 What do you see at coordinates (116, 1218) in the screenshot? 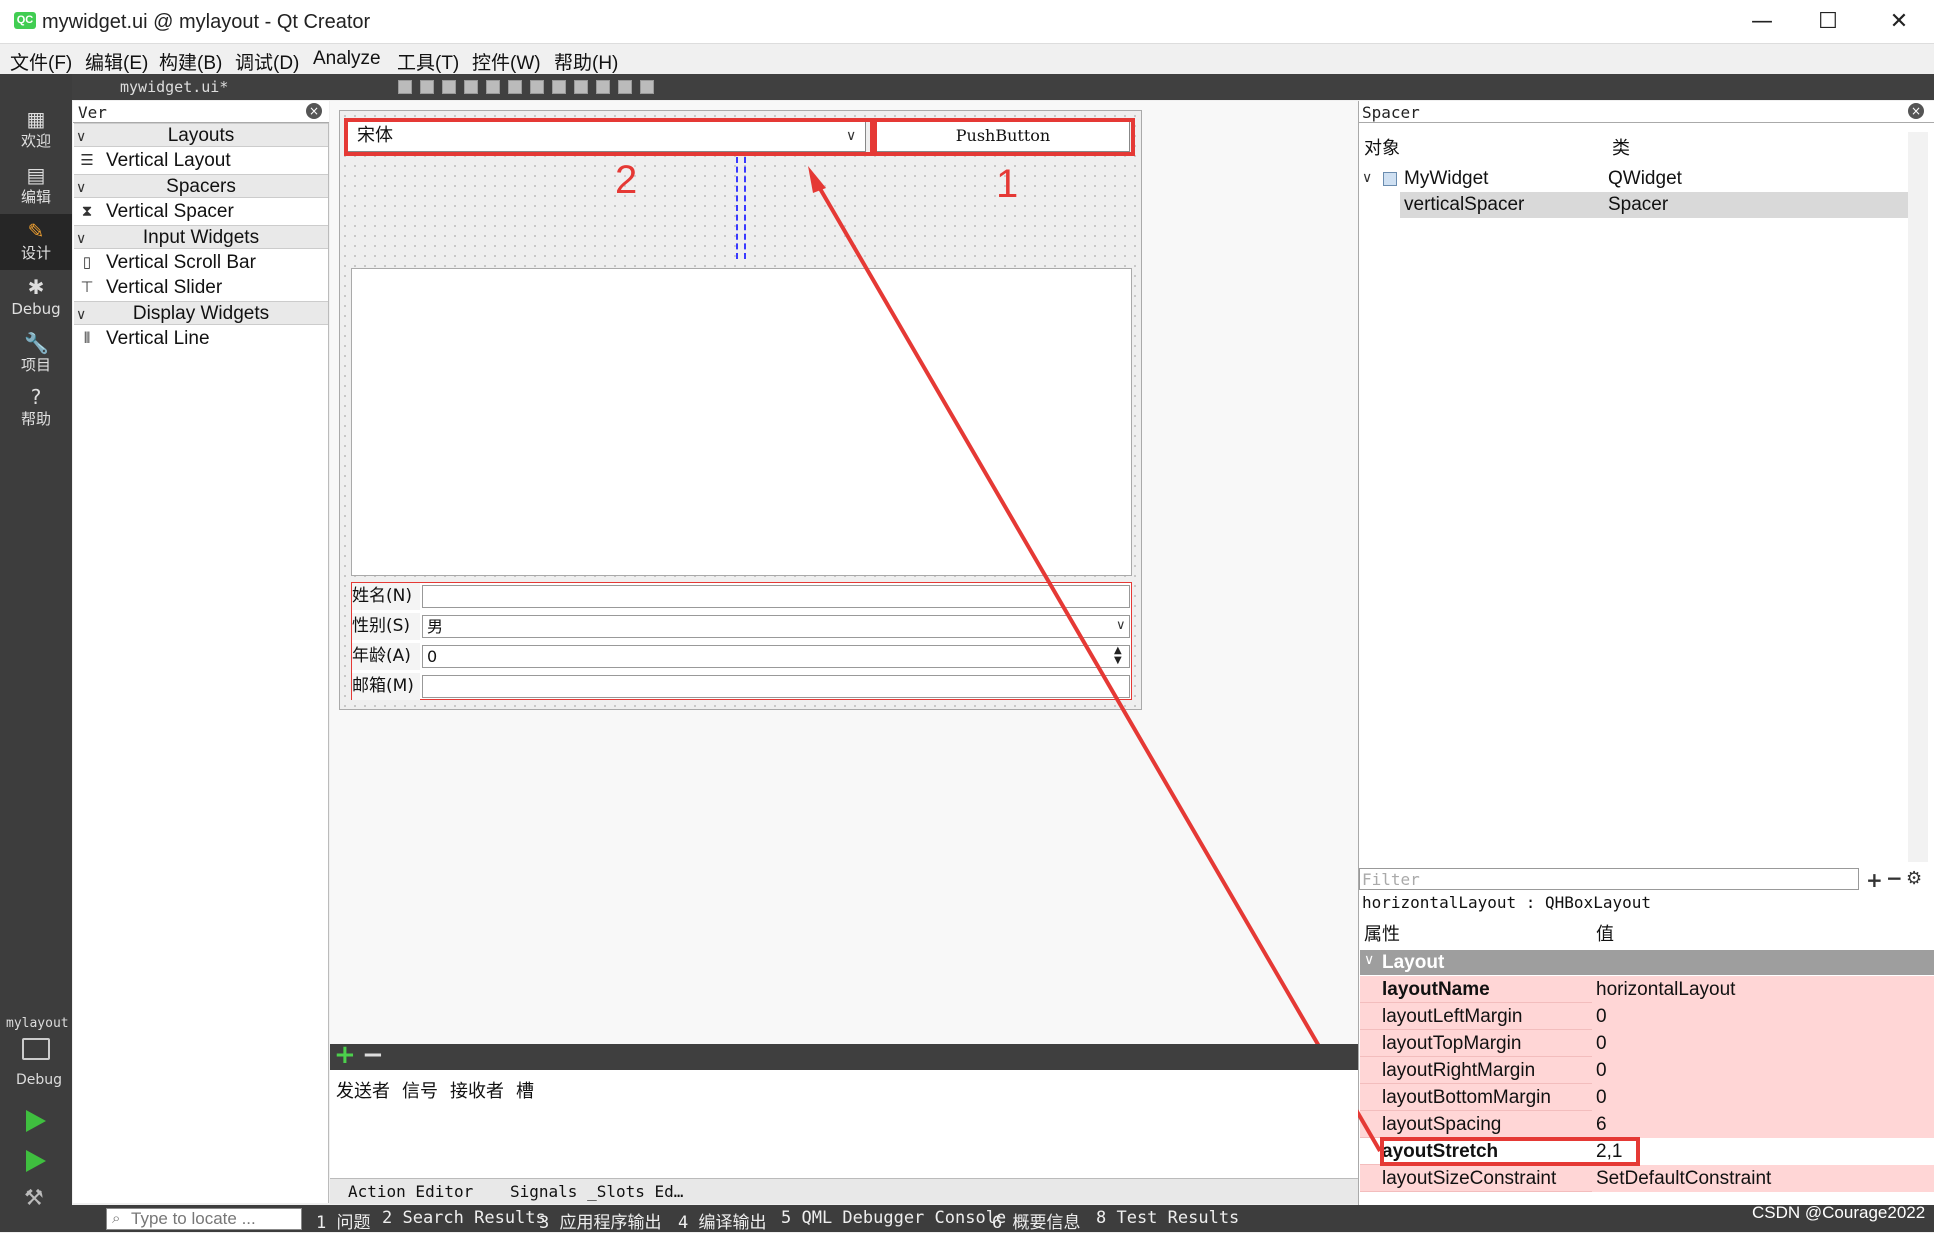
I see `search-icon: ⌕` at bounding box center [116, 1218].